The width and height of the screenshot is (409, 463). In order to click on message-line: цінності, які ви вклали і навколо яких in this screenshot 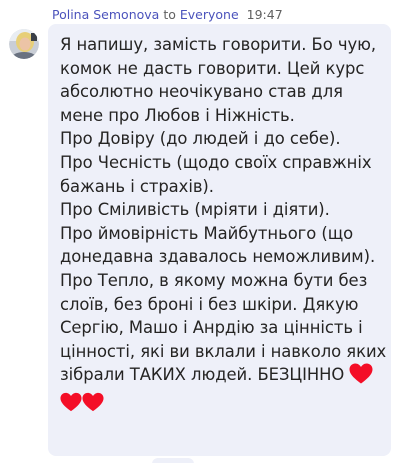, I will do `click(223, 351)`.